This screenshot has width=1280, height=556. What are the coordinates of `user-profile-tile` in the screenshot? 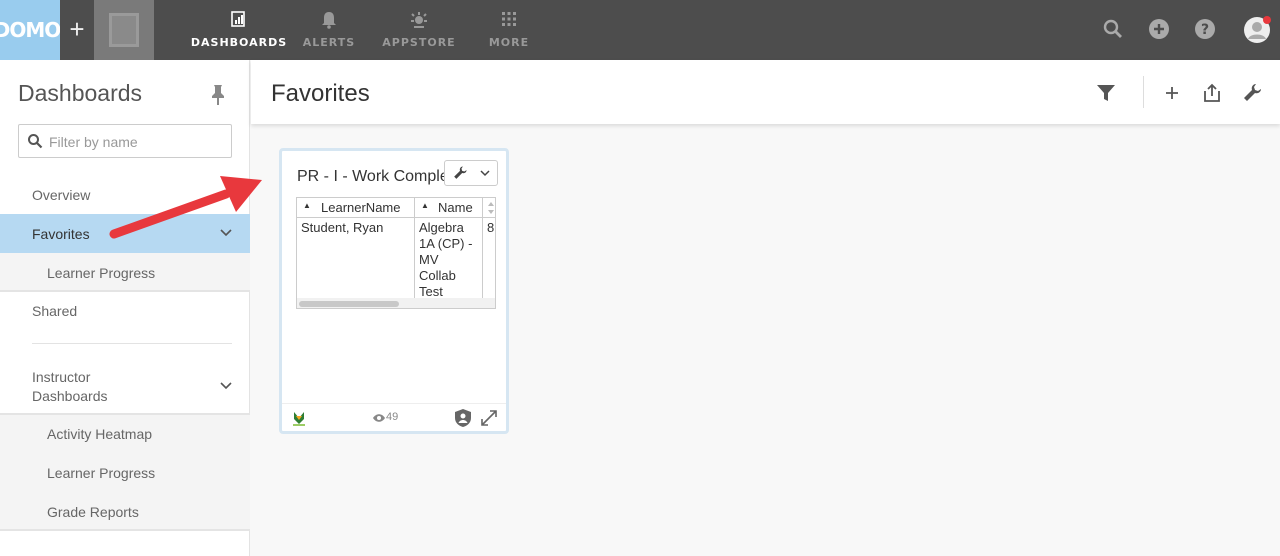 It's located at (124, 30).